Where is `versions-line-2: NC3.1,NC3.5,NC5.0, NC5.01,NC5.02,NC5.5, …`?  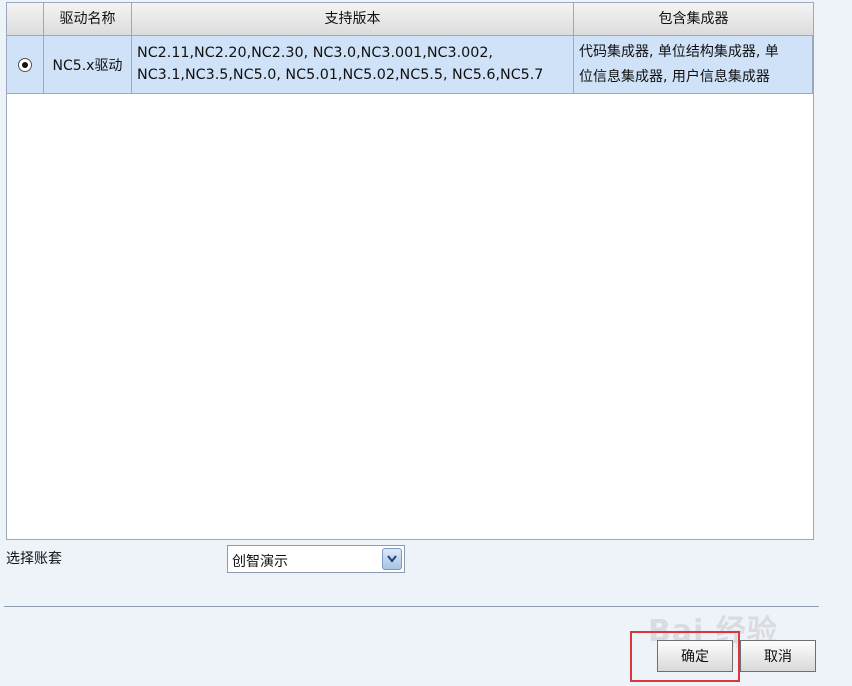 versions-line-2: NC3.1,NC3.5,NC5.0, NC5.01,NC5.02,NC5.5, … is located at coordinates (340, 75).